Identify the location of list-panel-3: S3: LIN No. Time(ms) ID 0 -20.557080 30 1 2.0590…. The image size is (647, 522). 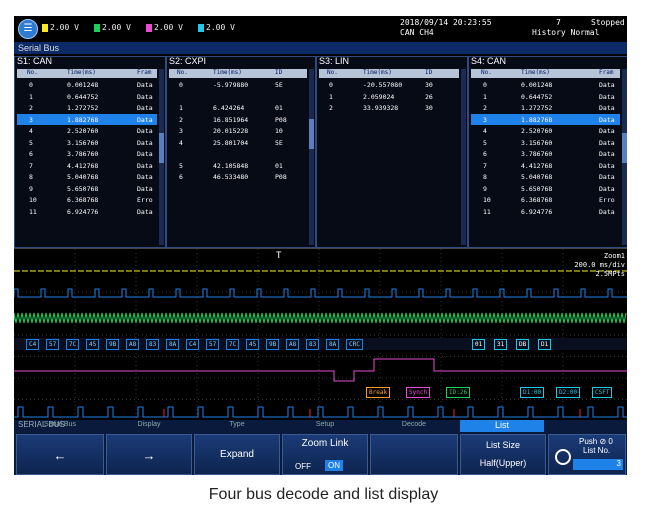
(392, 152).